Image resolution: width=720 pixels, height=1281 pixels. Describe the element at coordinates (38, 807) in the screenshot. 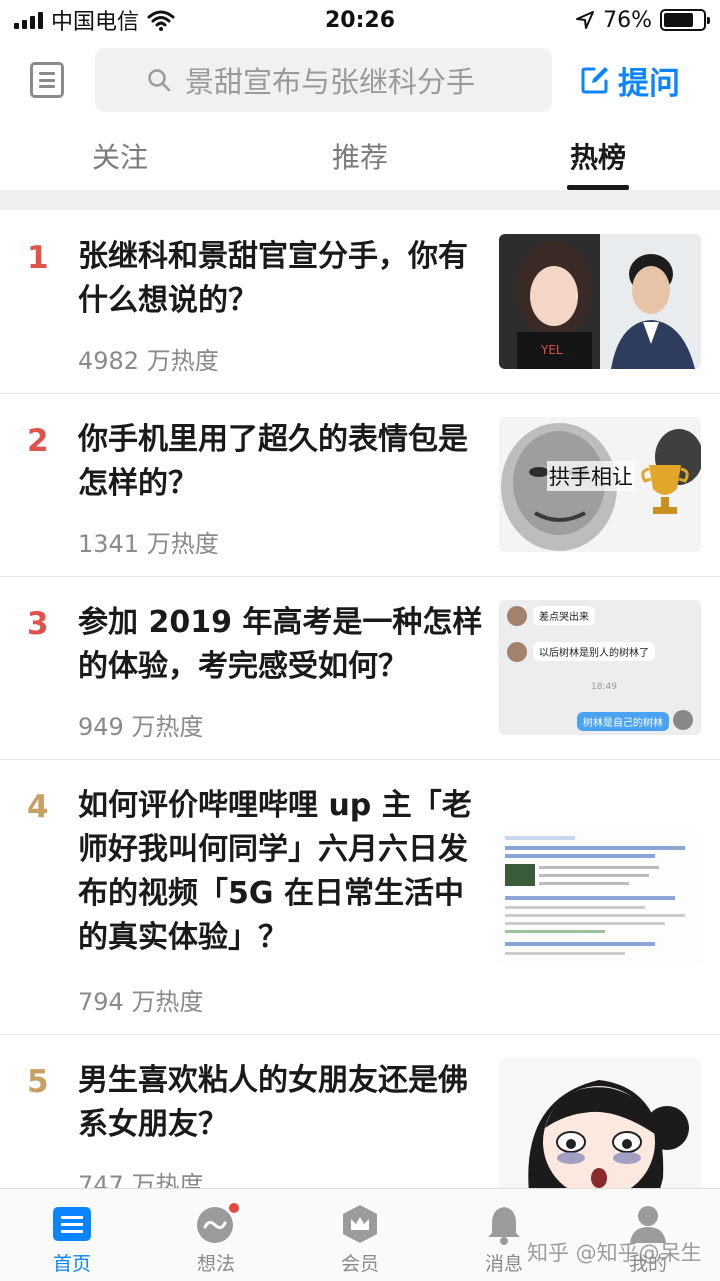

I see `rank-number: 4` at that location.